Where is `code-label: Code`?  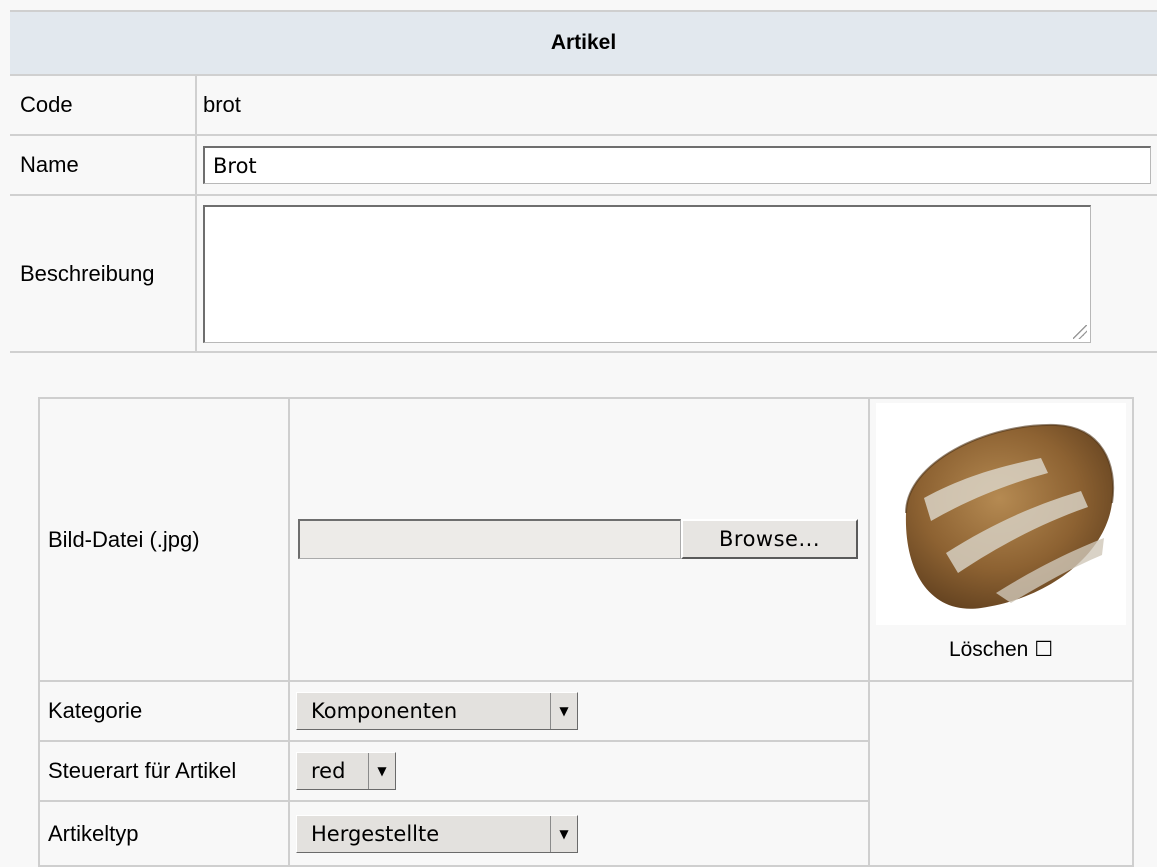
code-label: Code is located at coordinates (103, 105).